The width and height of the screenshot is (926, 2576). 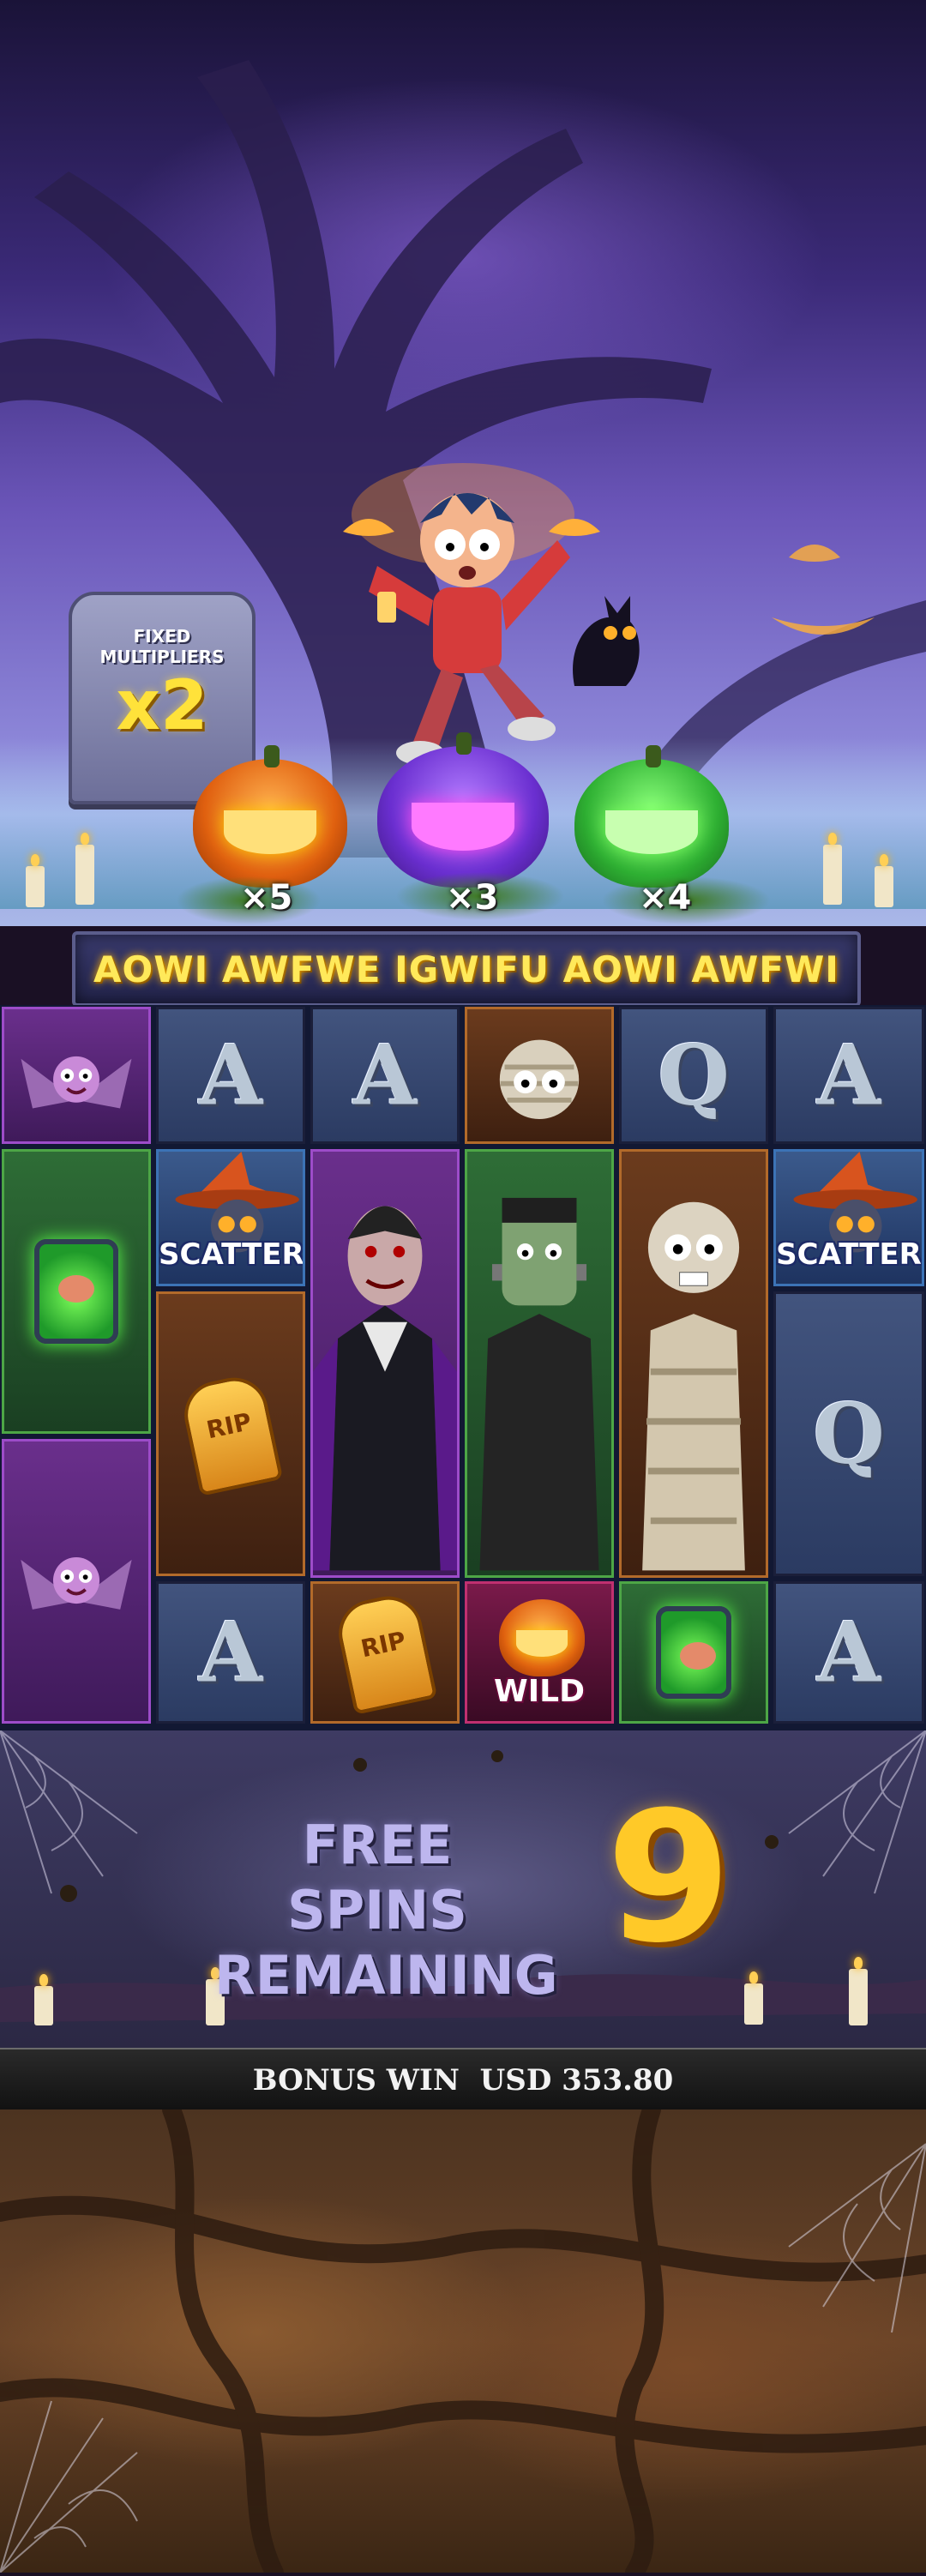 I want to click on wild-label: WILD, so click(x=539, y=1691).